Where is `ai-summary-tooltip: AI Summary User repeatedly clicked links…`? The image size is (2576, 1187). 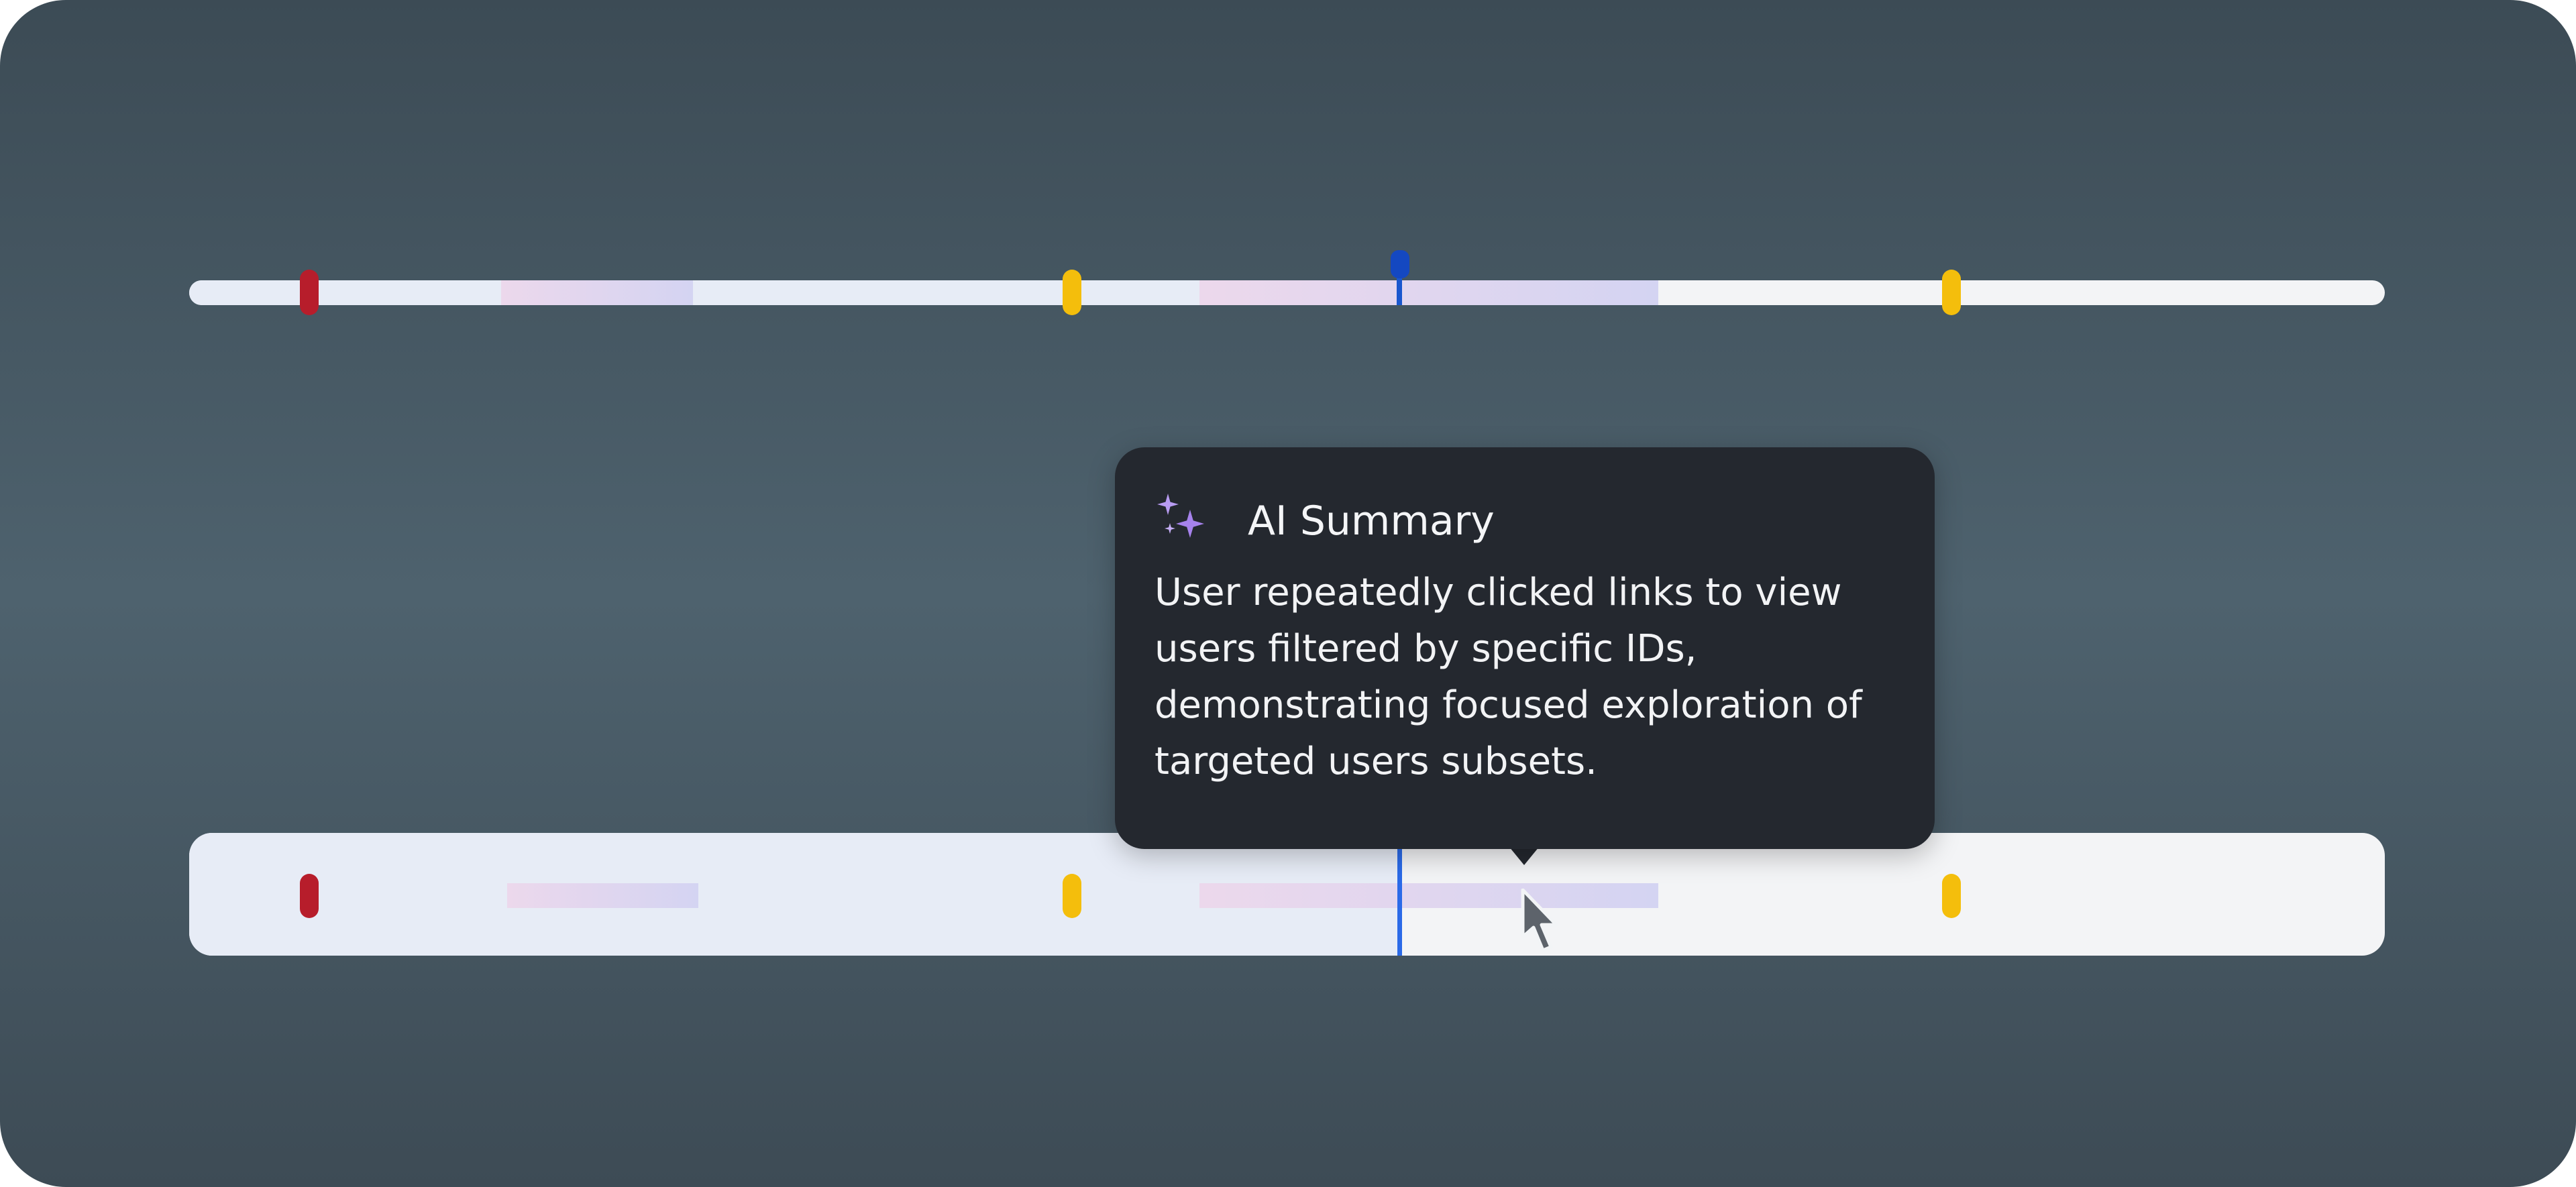 ai-summary-tooltip: AI Summary User repeatedly clicked links… is located at coordinates (1525, 648).